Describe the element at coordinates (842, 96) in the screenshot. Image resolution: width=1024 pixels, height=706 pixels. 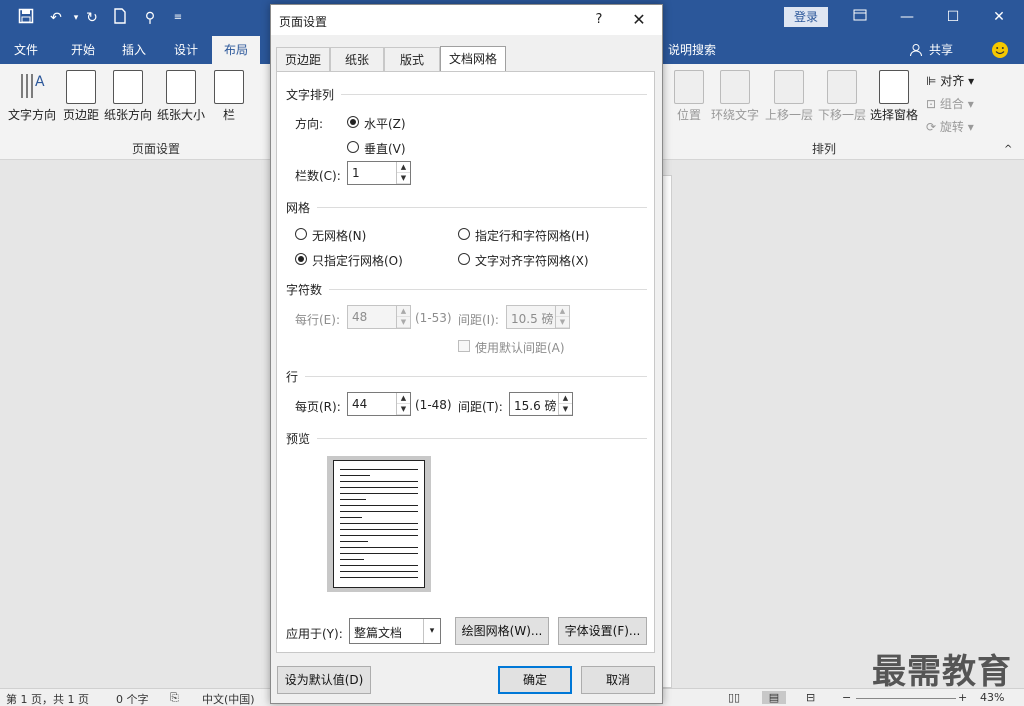
I see `send-backward-button: 下移一层` at that location.